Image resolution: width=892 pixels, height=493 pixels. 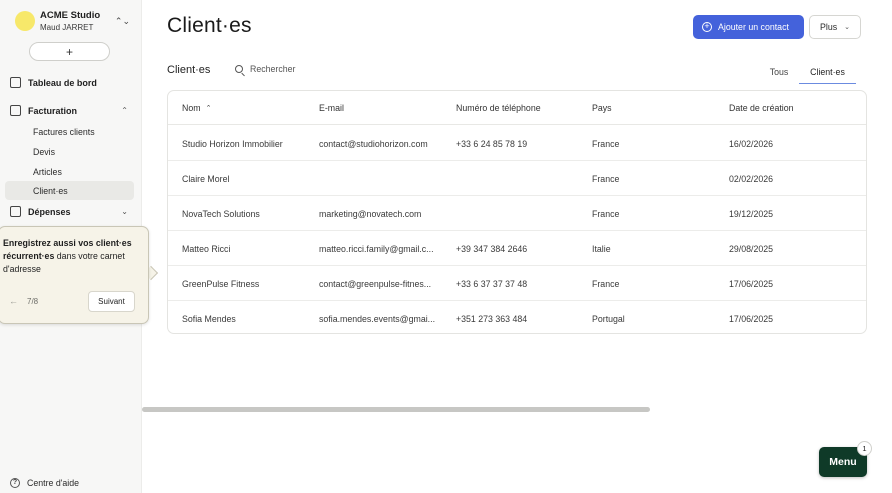 I want to click on sidebar-subitem-articles: Articles, so click(x=69, y=171).